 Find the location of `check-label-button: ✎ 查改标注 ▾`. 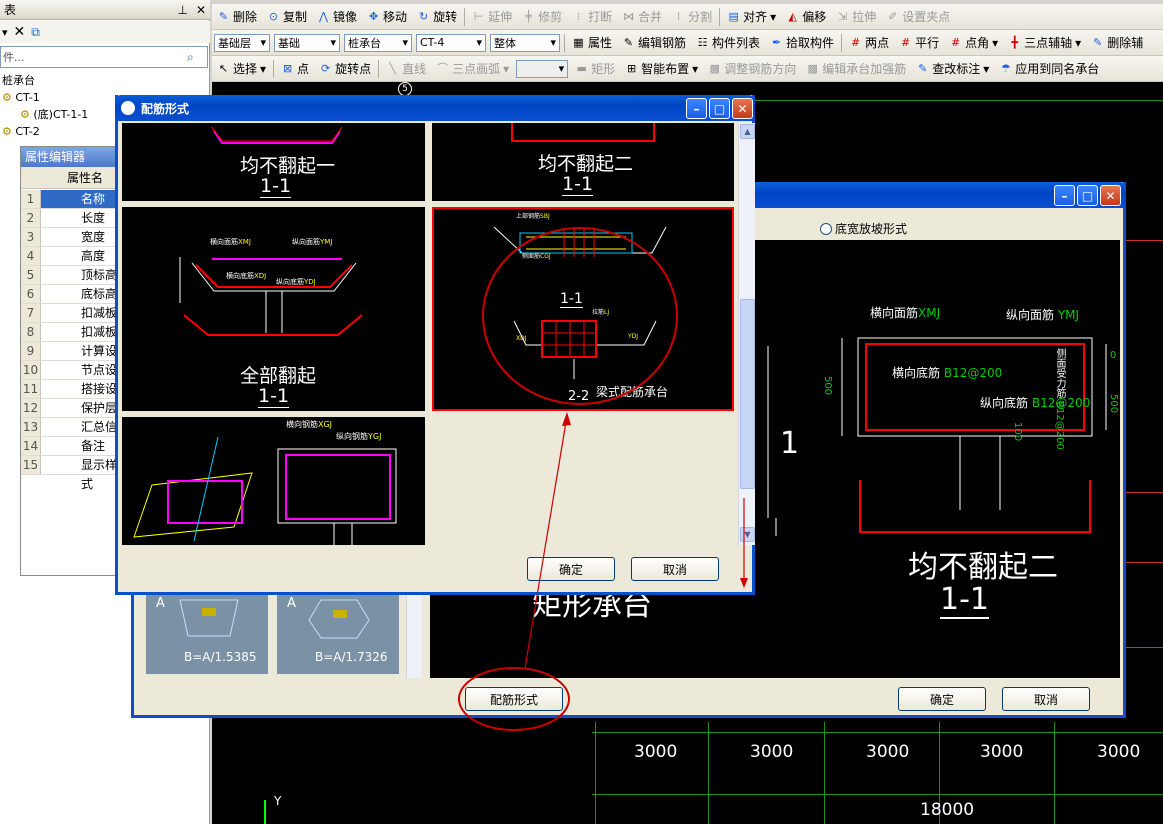

check-label-button: ✎ 查改标注 ▾ is located at coordinates (952, 69).